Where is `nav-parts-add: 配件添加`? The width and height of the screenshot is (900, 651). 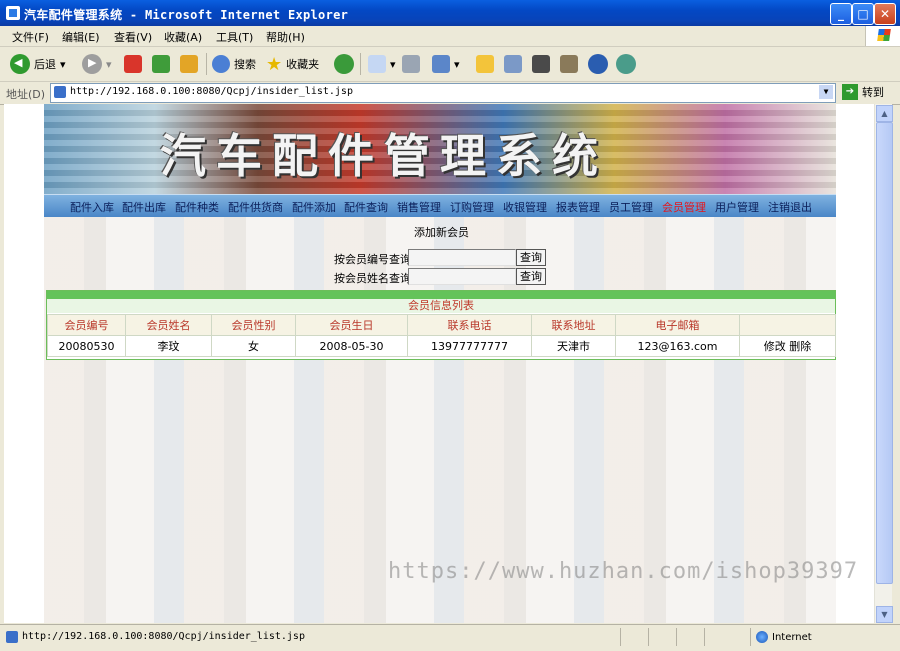
nav-parts-add: 配件添加 is located at coordinates (314, 207).